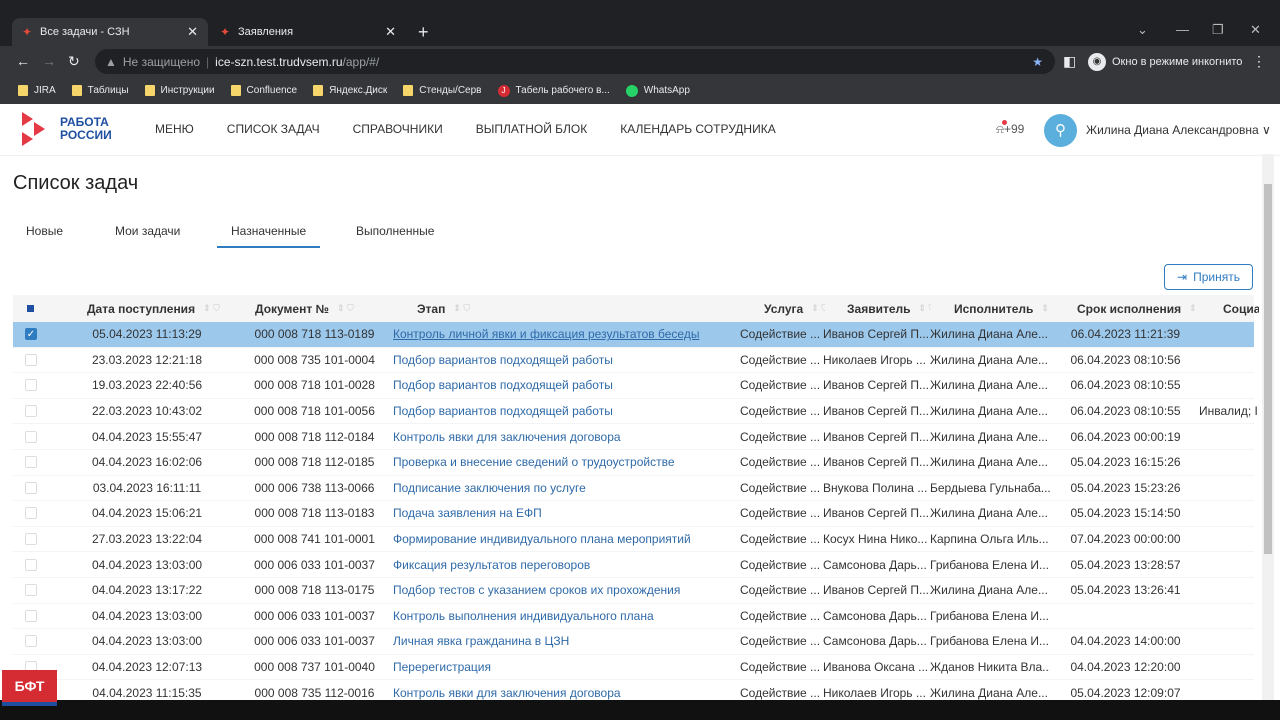 The image size is (1280, 720). What do you see at coordinates (37, 308) in the screenshot?
I see `select-all-checkbox` at bounding box center [37, 308].